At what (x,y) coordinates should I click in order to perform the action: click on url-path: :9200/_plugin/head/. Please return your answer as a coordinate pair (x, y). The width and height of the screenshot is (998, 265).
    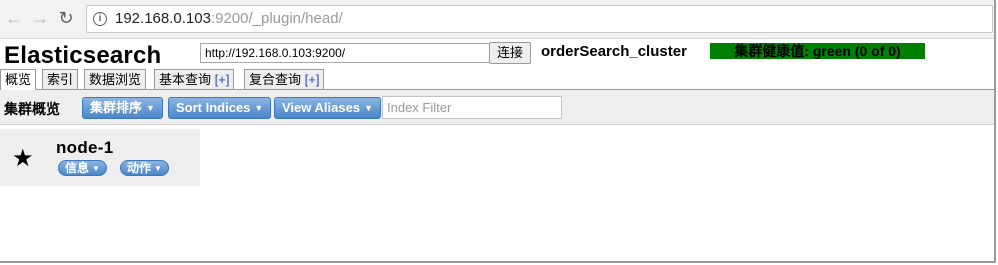
    Looking at the image, I should click on (276, 18).